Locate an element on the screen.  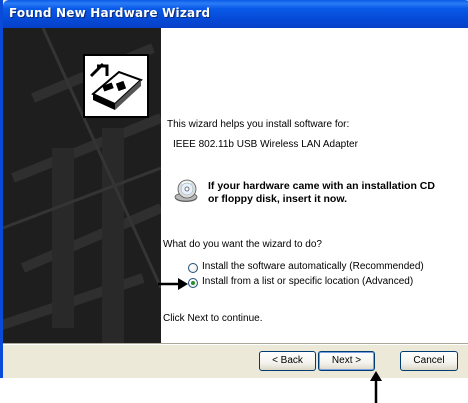
cancel-button: Cancel is located at coordinates (429, 361).